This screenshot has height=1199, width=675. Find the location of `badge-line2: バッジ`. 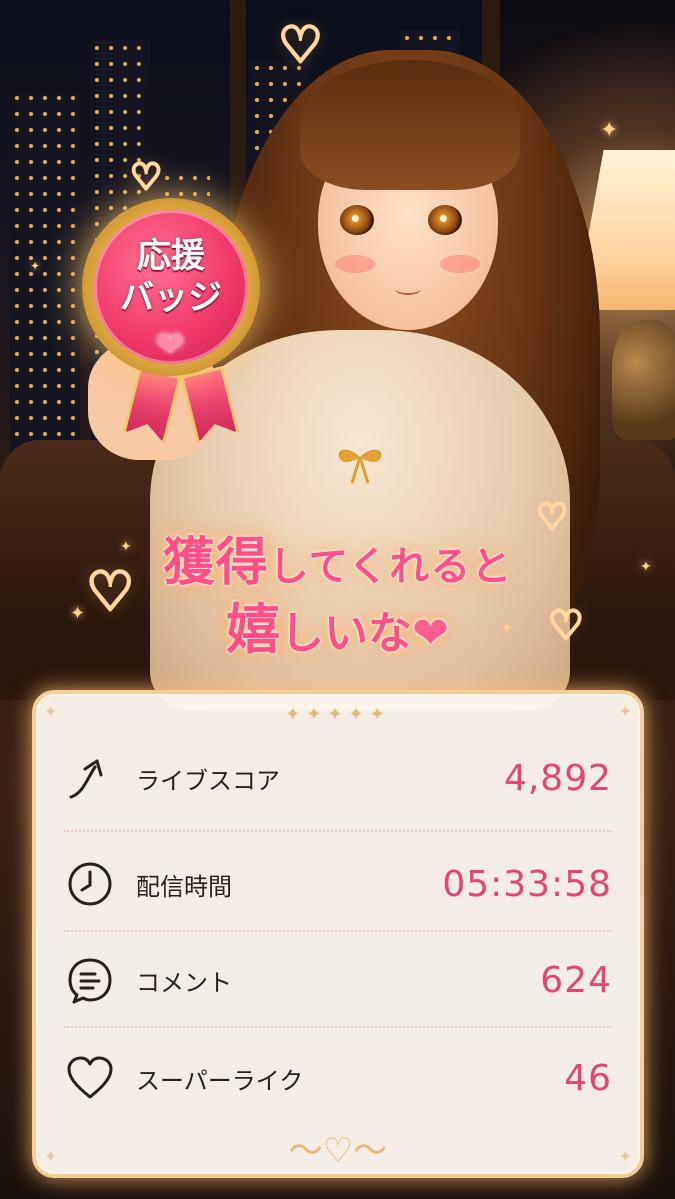

badge-line2: バッジ is located at coordinates (171, 298).